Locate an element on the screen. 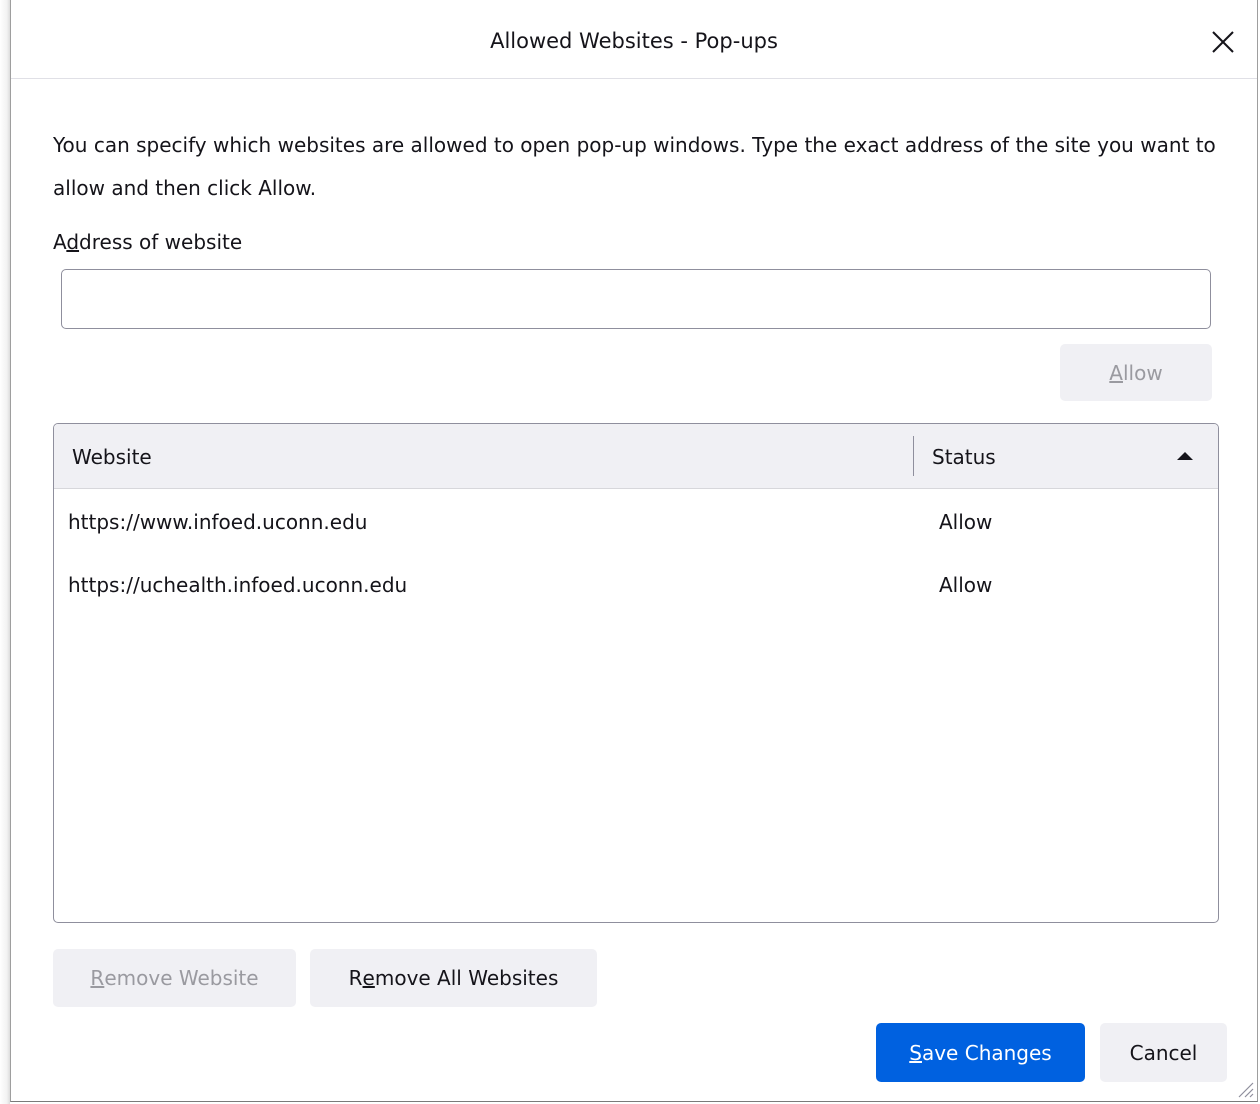 This screenshot has width=1260, height=1104. column-divider is located at coordinates (913, 456).